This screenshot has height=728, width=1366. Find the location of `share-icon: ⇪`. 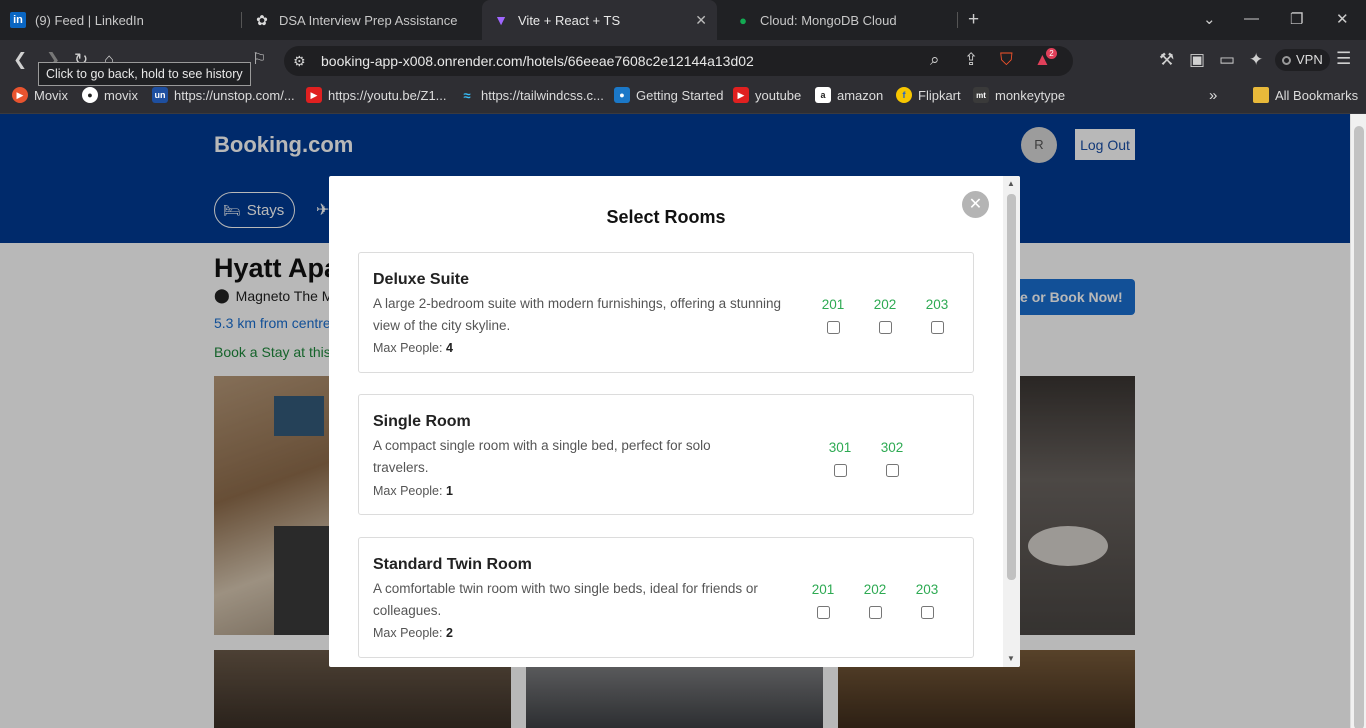

share-icon: ⇪ is located at coordinates (971, 60).